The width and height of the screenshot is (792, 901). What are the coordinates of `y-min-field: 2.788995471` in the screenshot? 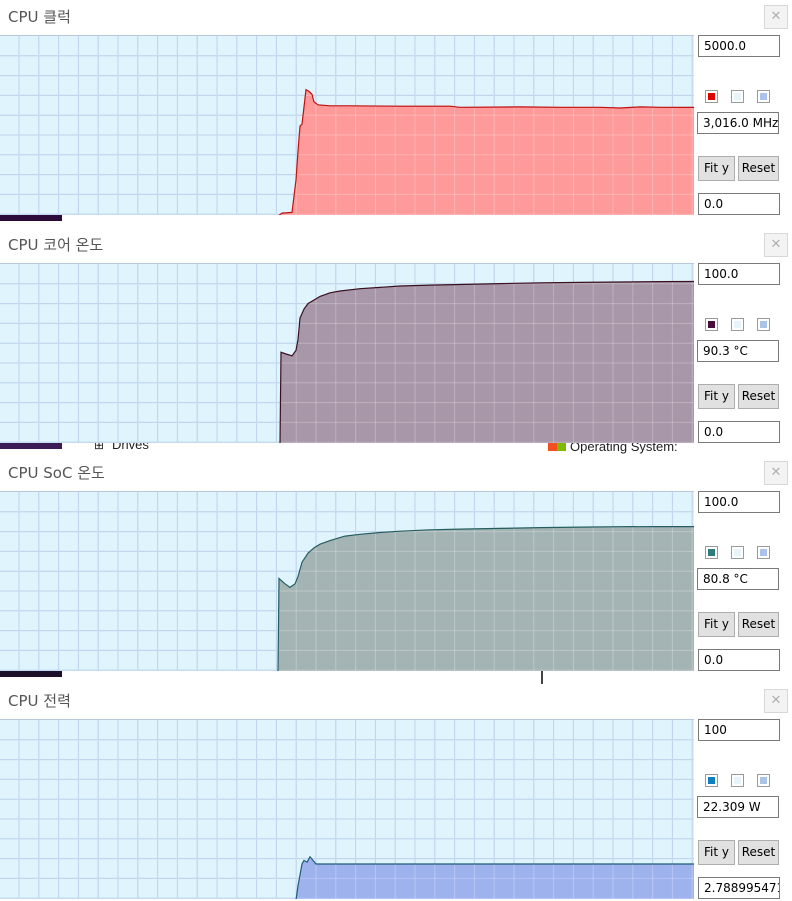 It's located at (739, 888).